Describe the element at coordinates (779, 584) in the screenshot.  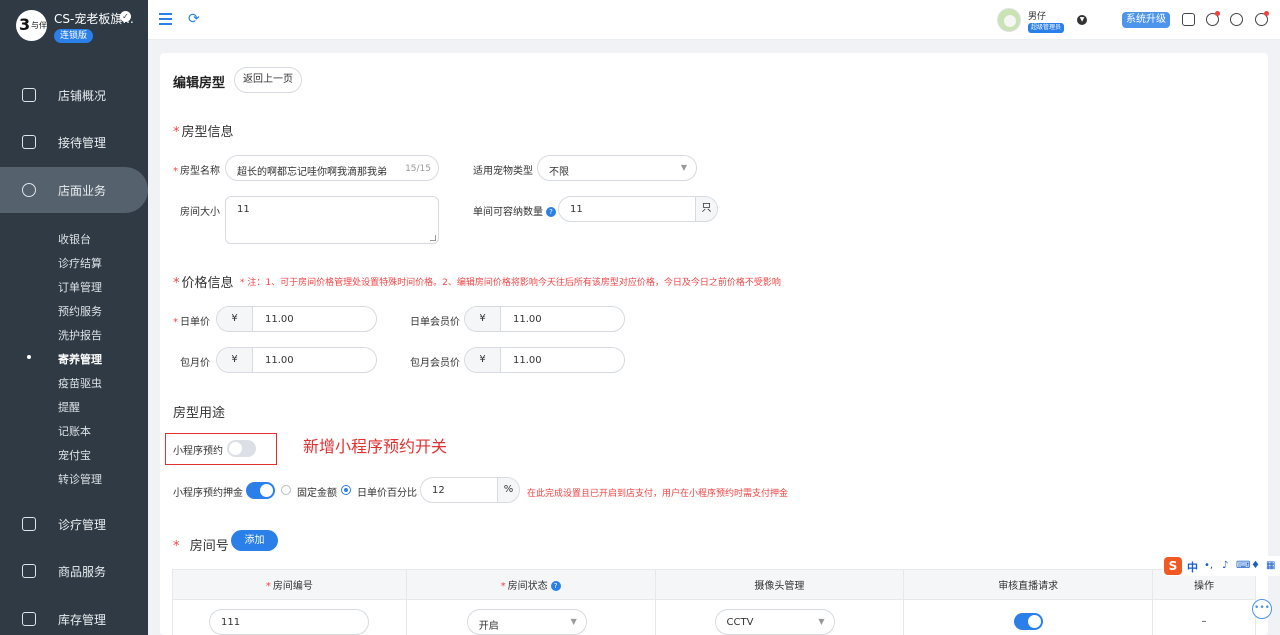
I see `col-camera: 摄像头管理` at that location.